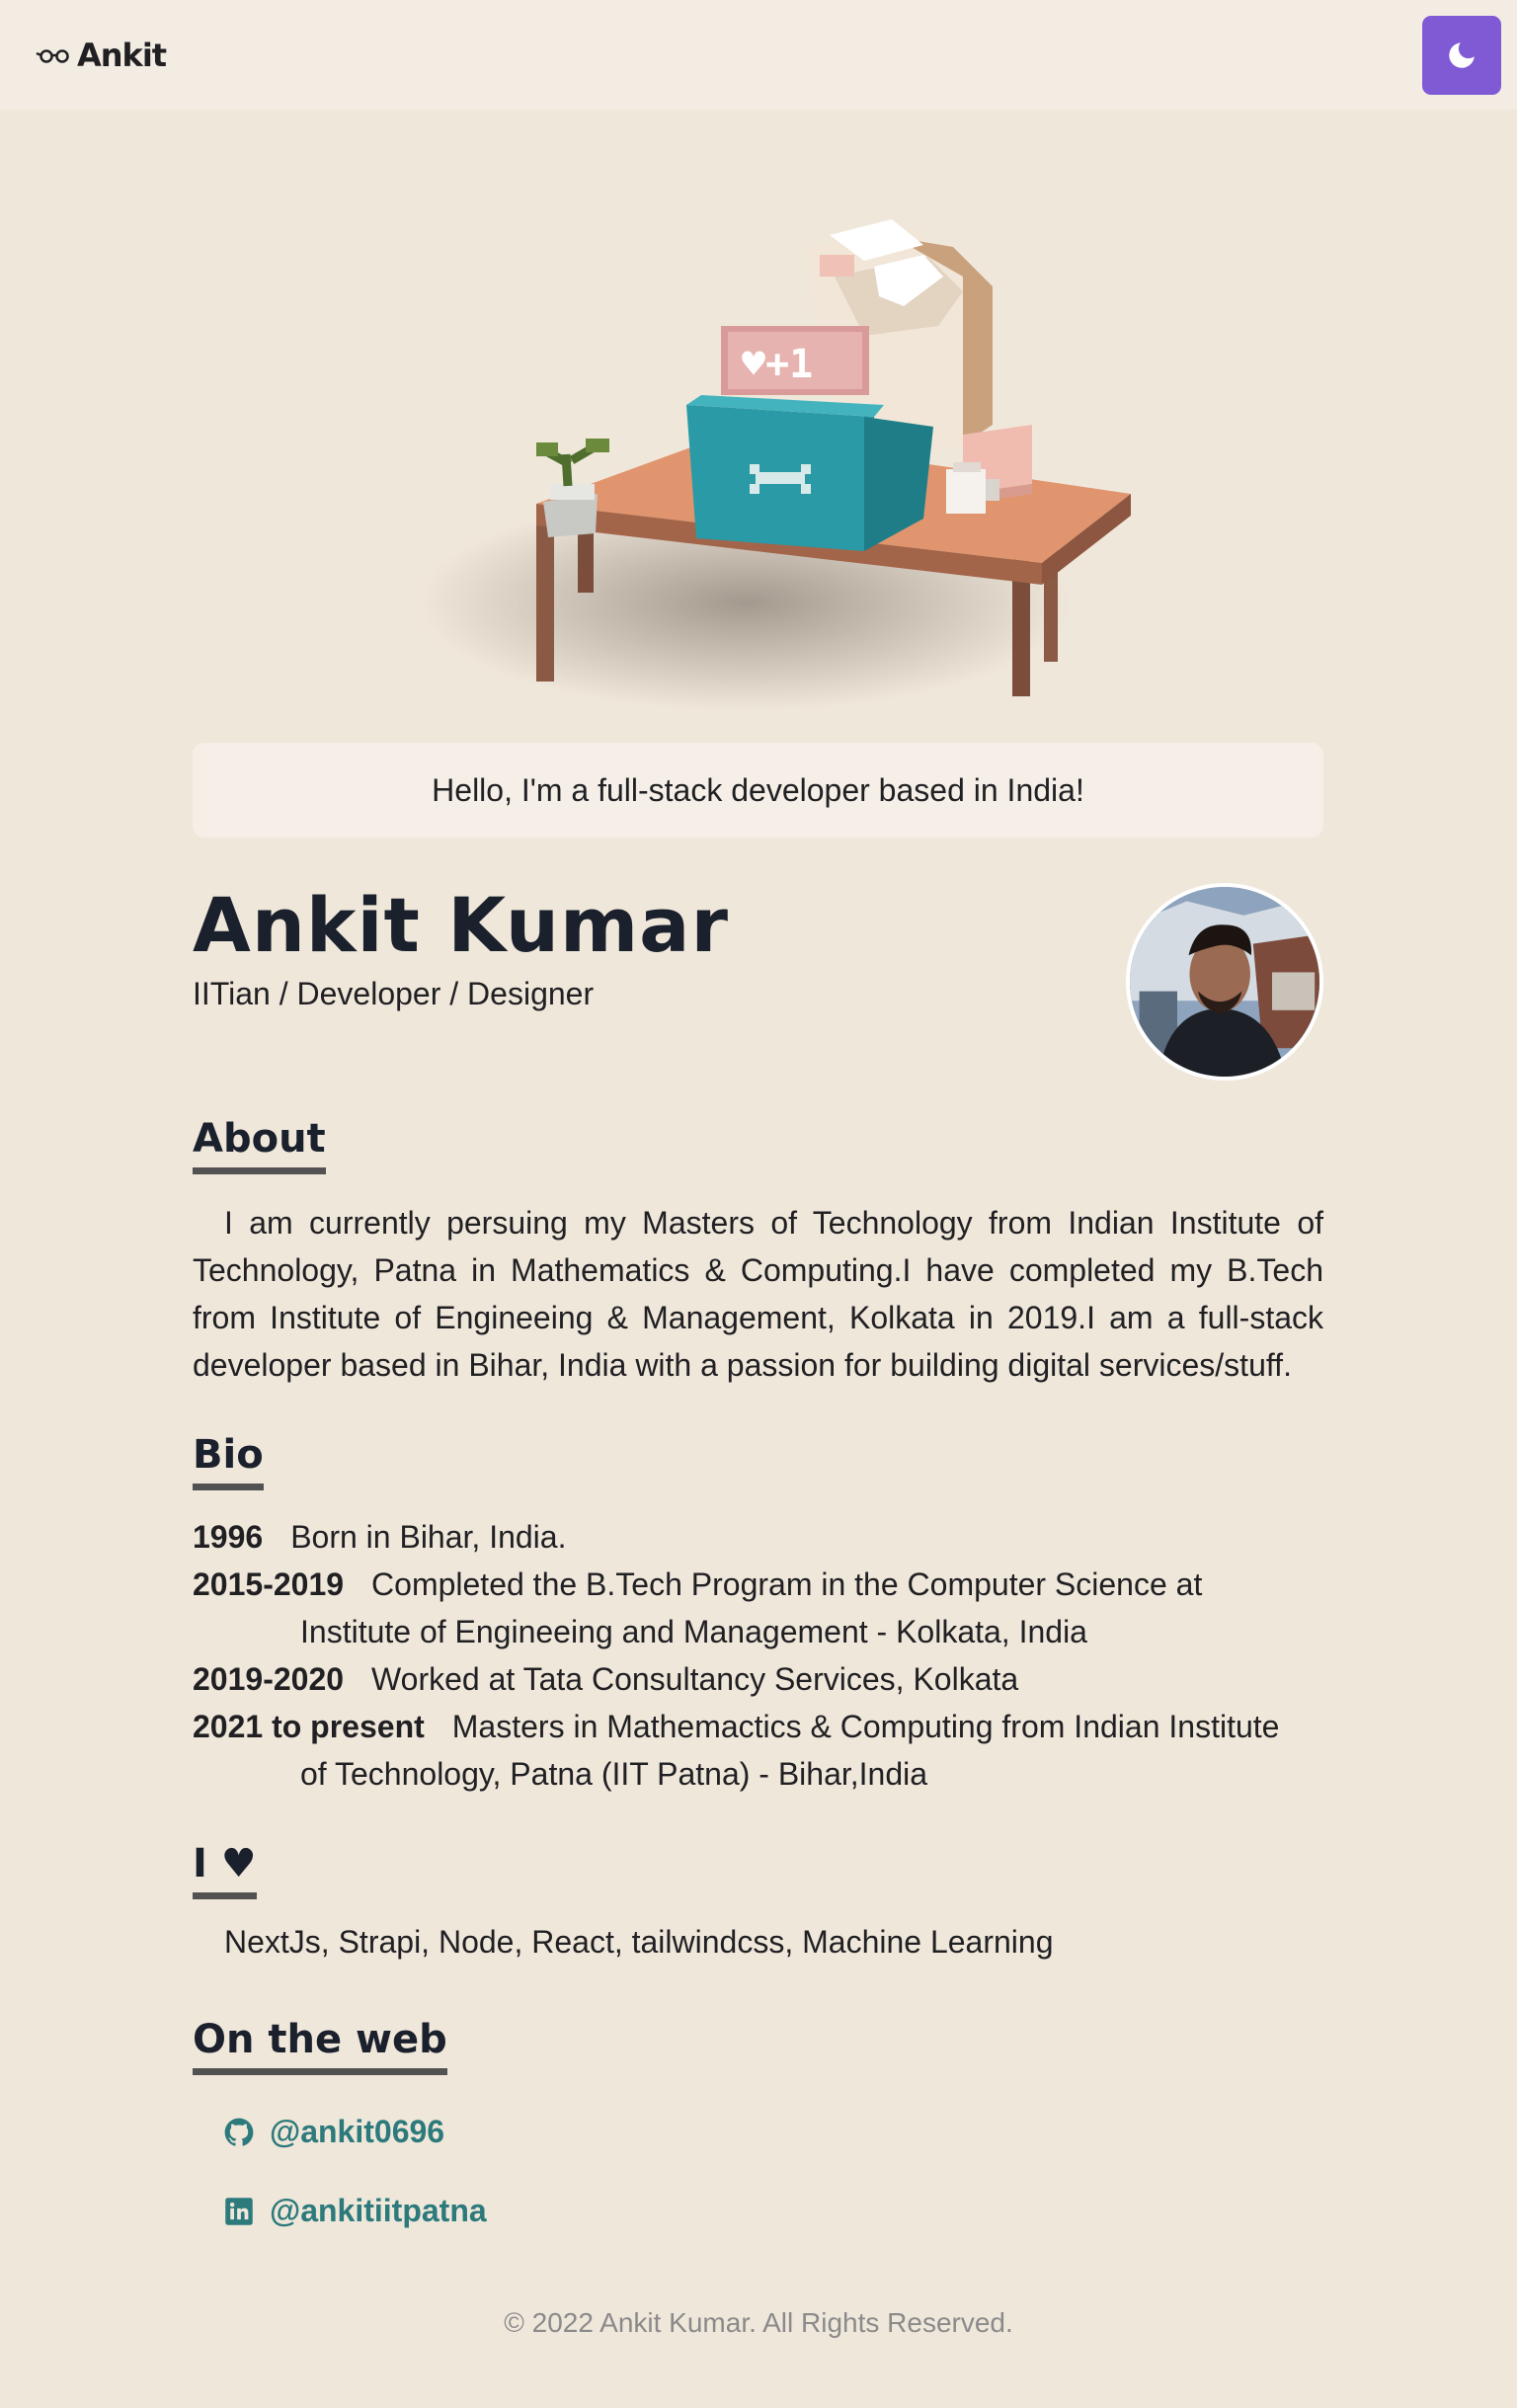  I want to click on logo-text: Ankit, so click(122, 56).